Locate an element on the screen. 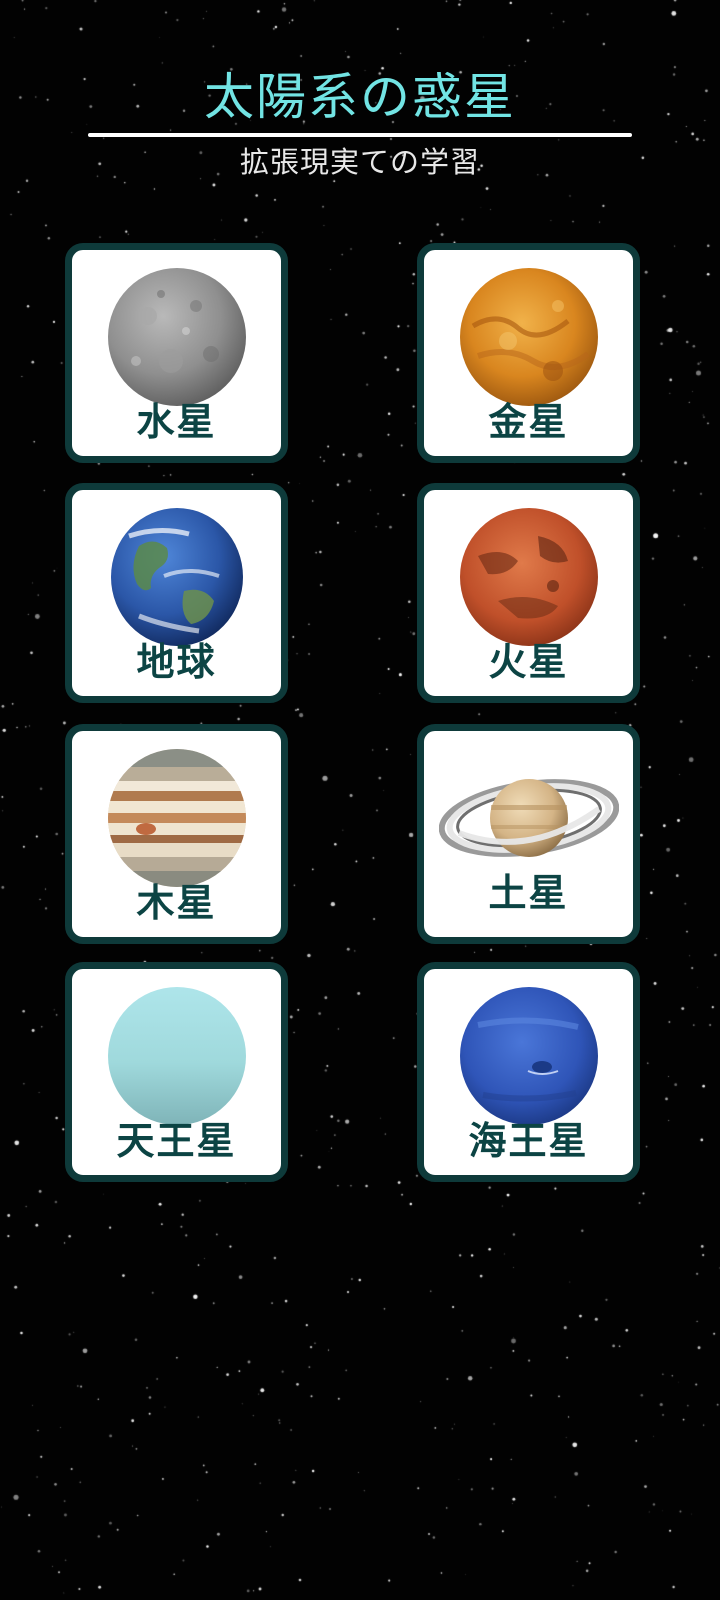  planet-card-mercury: 水星 is located at coordinates (176, 353).